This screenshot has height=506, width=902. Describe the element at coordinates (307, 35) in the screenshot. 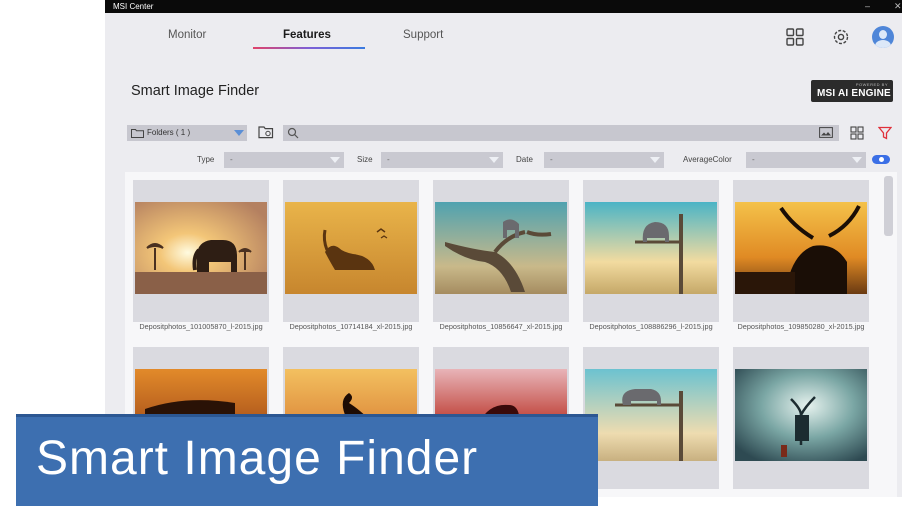

I see `tab-features: Features` at that location.